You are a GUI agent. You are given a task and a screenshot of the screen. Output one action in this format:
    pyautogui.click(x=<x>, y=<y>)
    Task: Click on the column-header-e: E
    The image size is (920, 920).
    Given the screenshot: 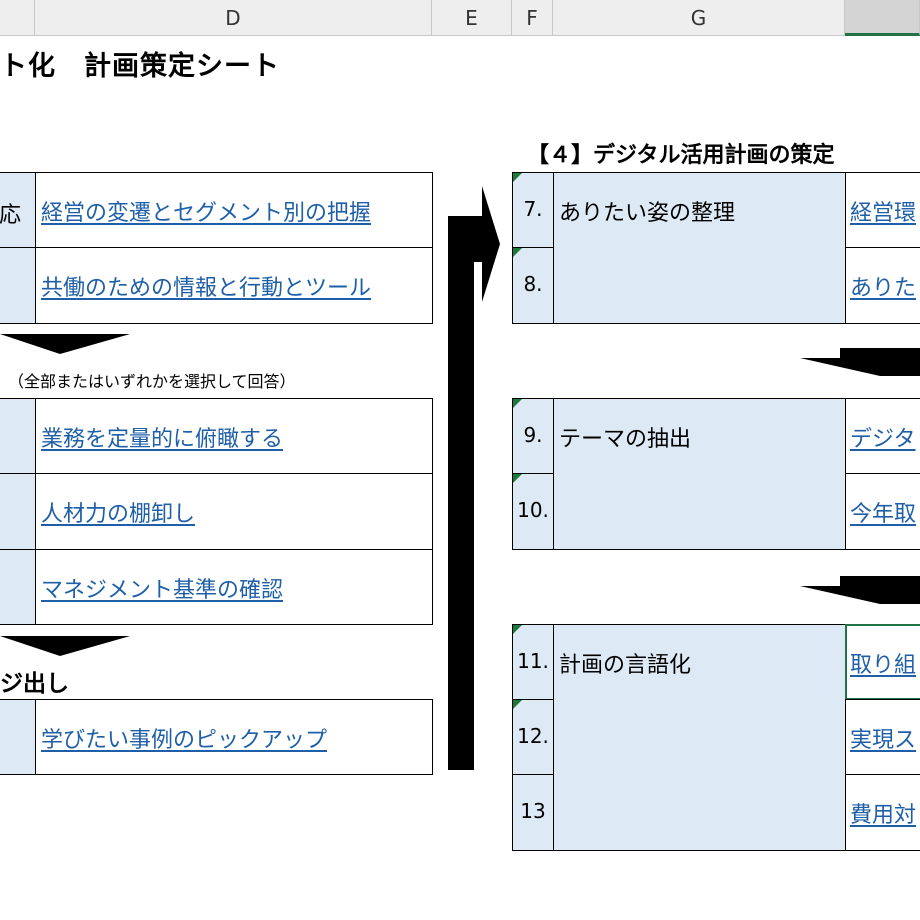 What is the action you would take?
    pyautogui.click(x=472, y=18)
    